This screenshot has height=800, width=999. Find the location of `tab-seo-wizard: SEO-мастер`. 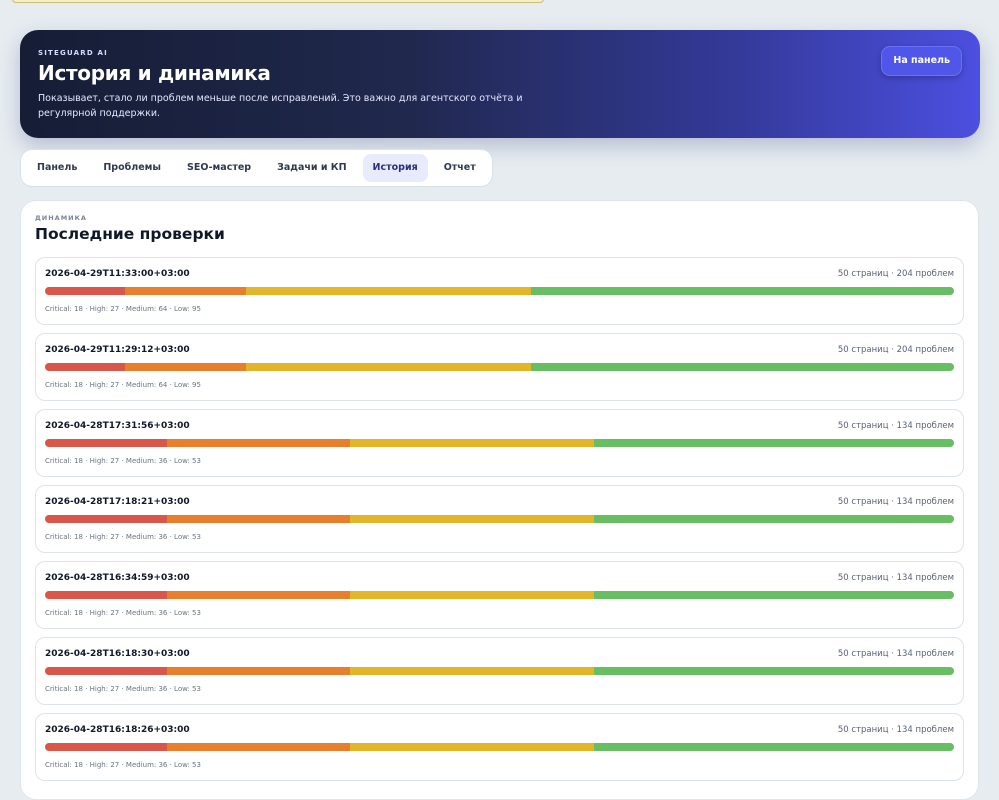

tab-seo-wizard: SEO-мастер is located at coordinates (219, 168).